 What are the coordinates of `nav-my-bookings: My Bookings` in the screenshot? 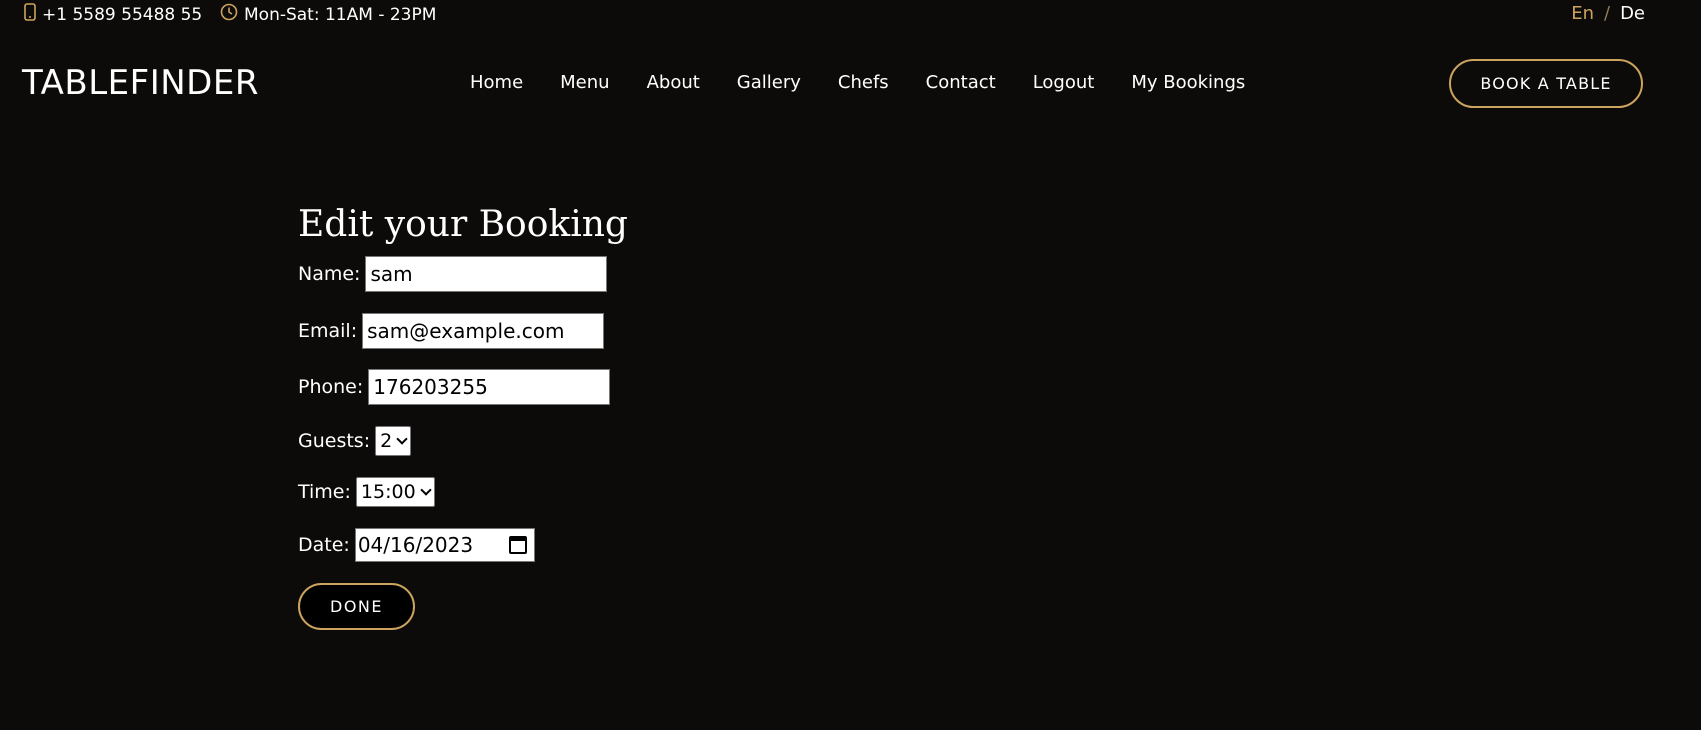 It's located at (1188, 82).